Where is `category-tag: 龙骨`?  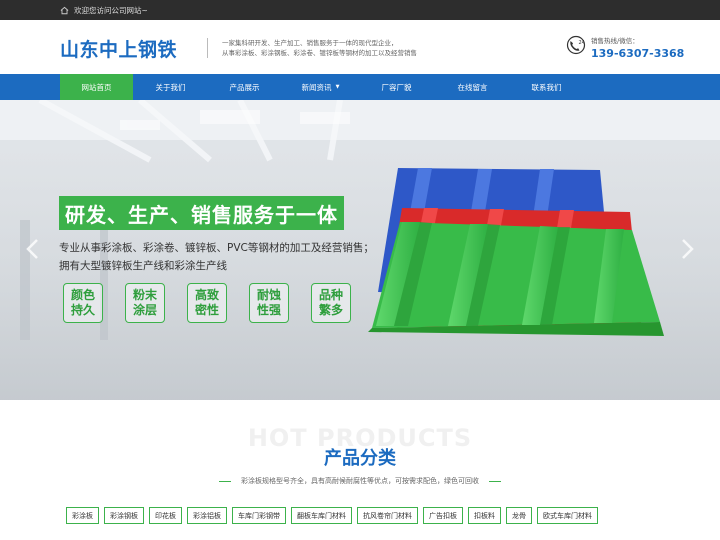
category-tag: 龙骨 is located at coordinates (519, 515).